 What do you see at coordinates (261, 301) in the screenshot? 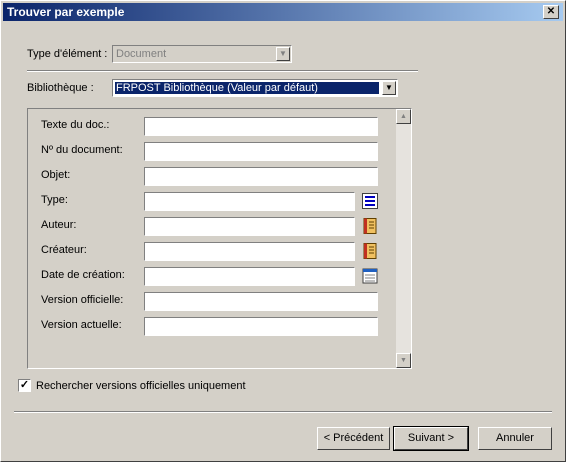
I see `official-version-input` at bounding box center [261, 301].